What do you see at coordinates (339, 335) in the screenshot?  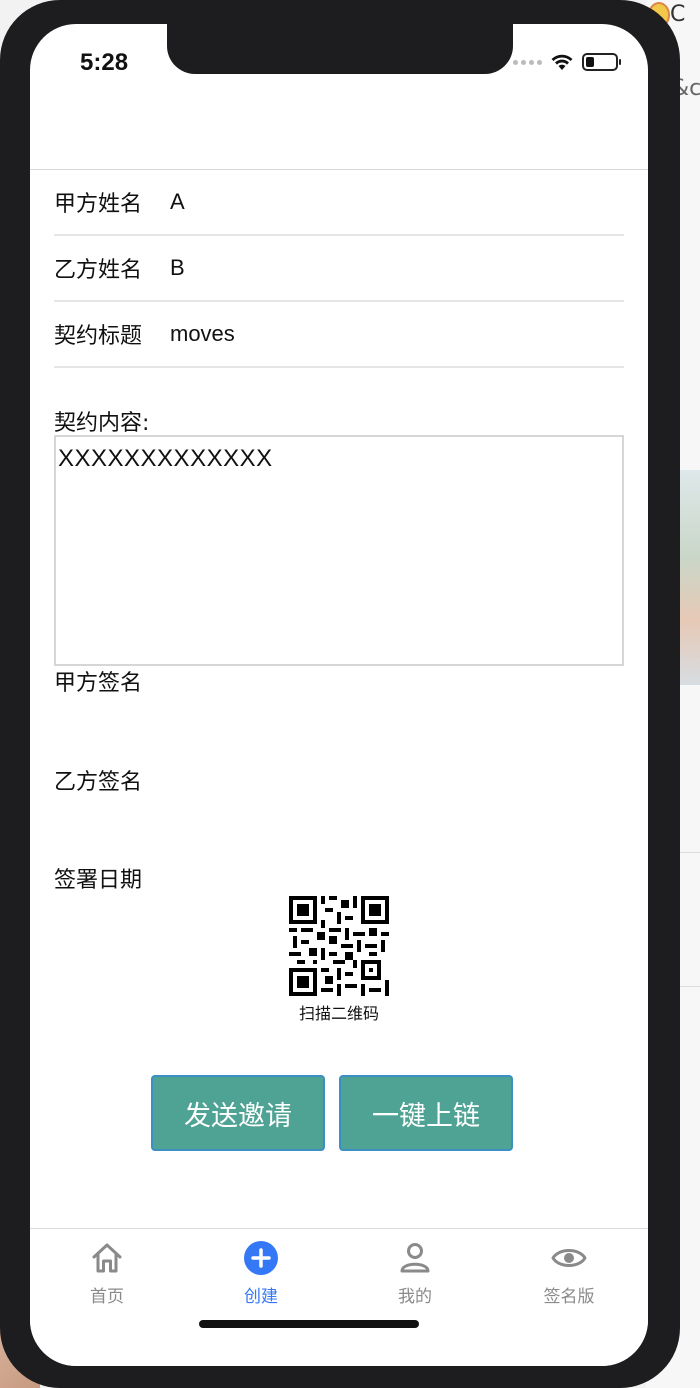 I see `contract-title-row: 契约标题 moves` at bounding box center [339, 335].